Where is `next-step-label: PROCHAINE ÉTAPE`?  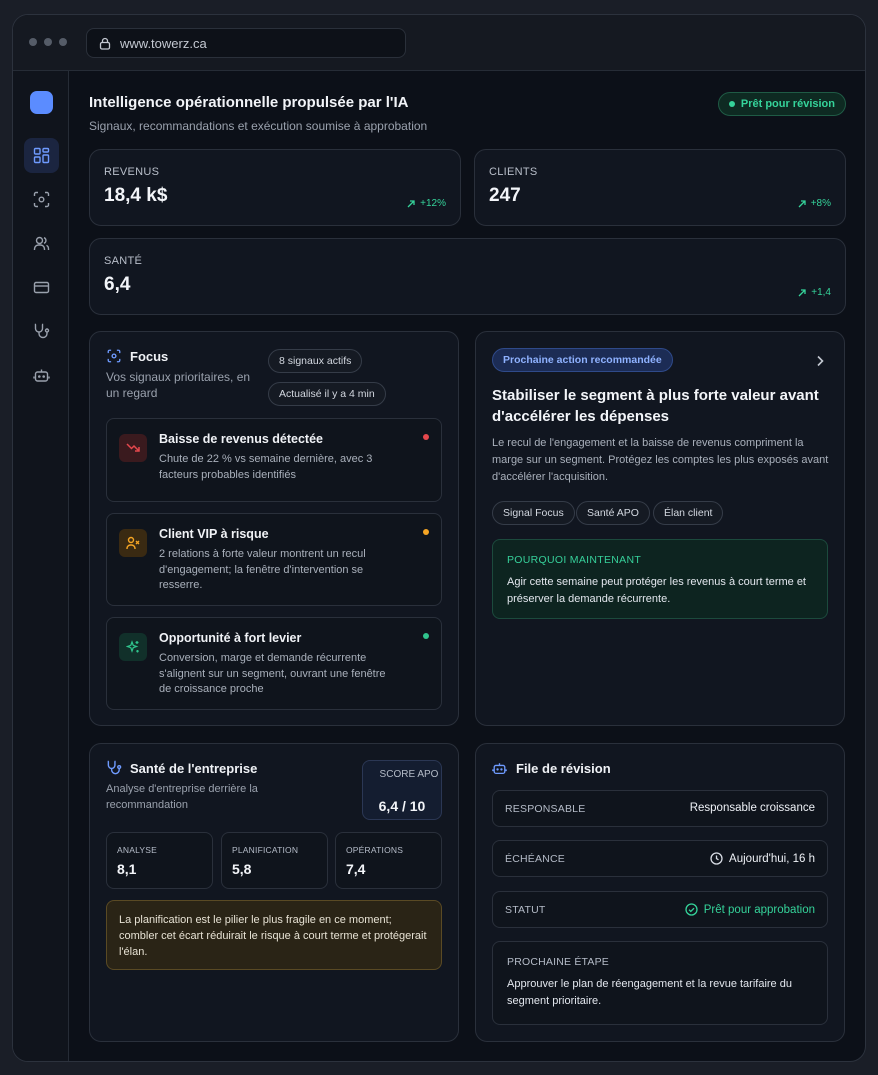
next-step-label: PROCHAINE ÉTAPE is located at coordinates (558, 962).